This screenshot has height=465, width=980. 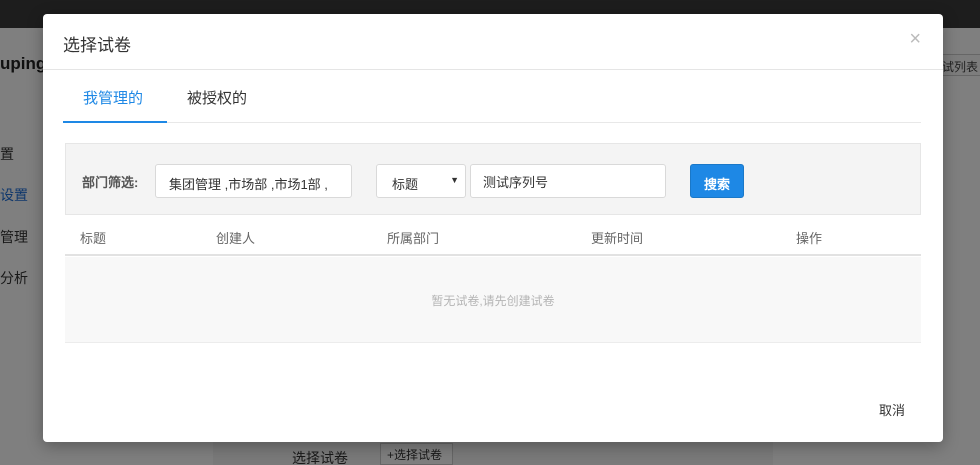 What do you see at coordinates (421, 181) in the screenshot?
I see `search-field-select: 标题 ▼` at bounding box center [421, 181].